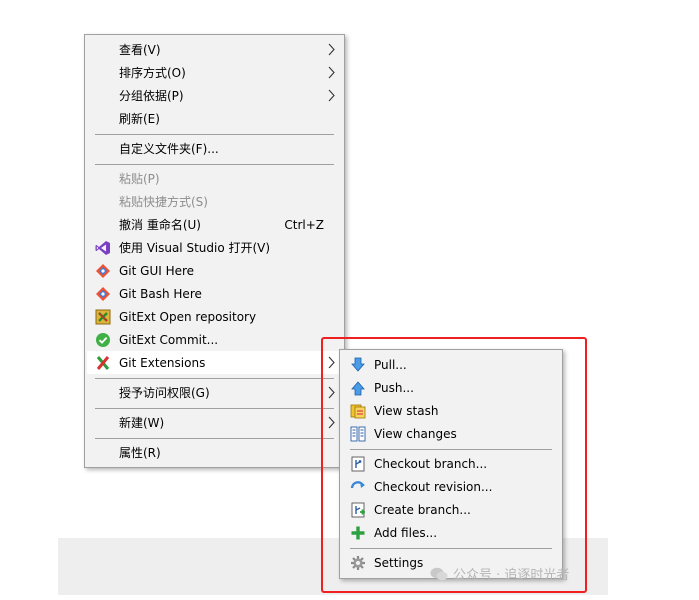  I want to click on menu-item-sort-by: 排序方式(O), so click(214, 72).